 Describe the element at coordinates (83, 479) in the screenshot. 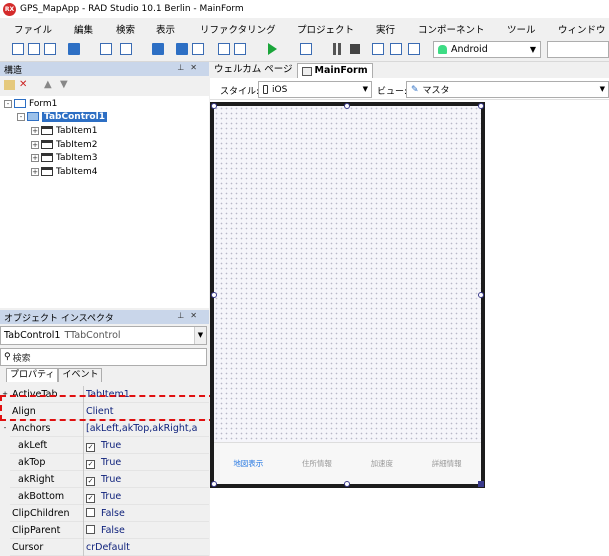

I see `divider` at that location.